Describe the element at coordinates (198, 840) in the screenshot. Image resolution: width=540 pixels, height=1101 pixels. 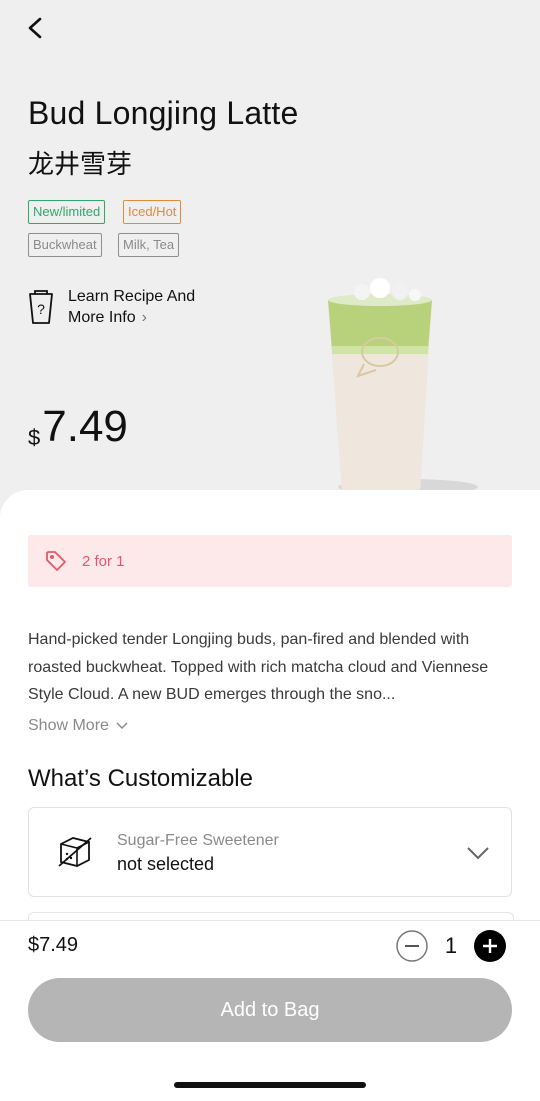
I see `customization-label: Sugar-Free Sweetener` at that location.